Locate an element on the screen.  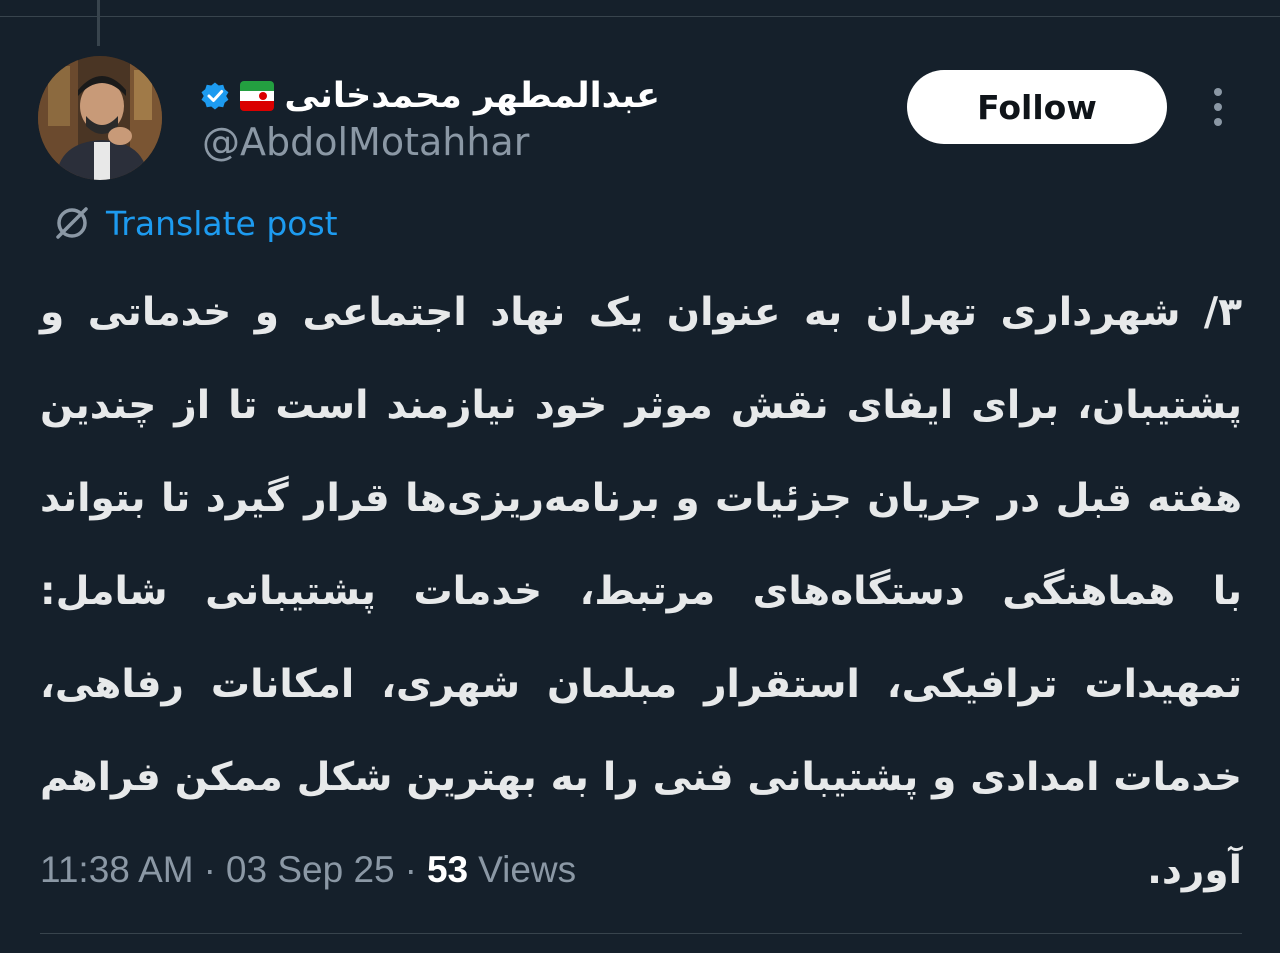
follow-button: Follow is located at coordinates (1037, 107).